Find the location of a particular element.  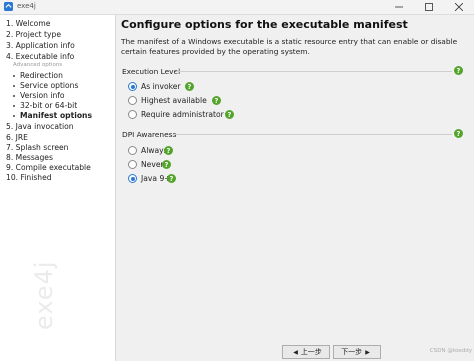

arrow-right-icon: ▶ is located at coordinates (367, 352).